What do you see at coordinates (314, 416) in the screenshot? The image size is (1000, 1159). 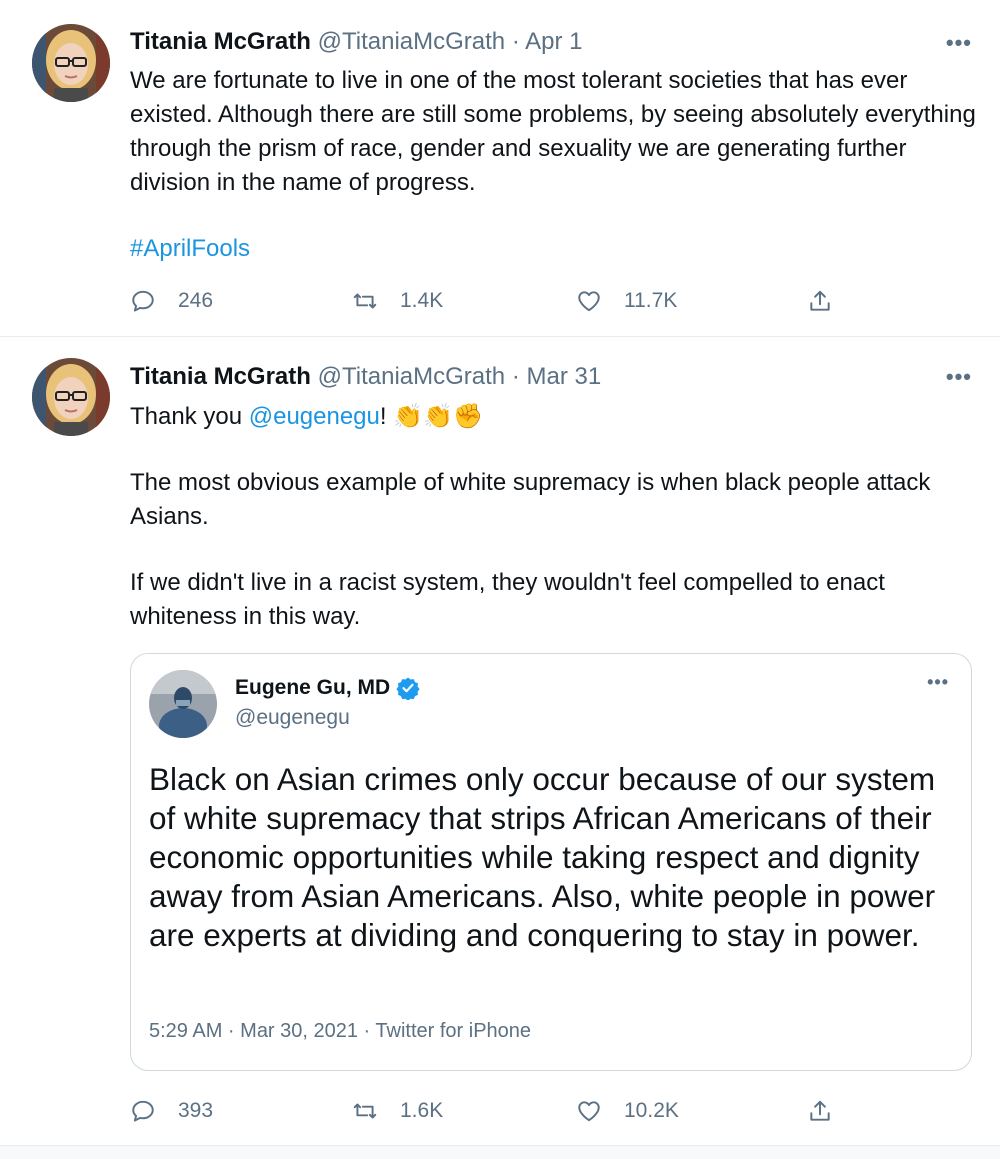 I see `mention-link: @eugenegu` at bounding box center [314, 416].